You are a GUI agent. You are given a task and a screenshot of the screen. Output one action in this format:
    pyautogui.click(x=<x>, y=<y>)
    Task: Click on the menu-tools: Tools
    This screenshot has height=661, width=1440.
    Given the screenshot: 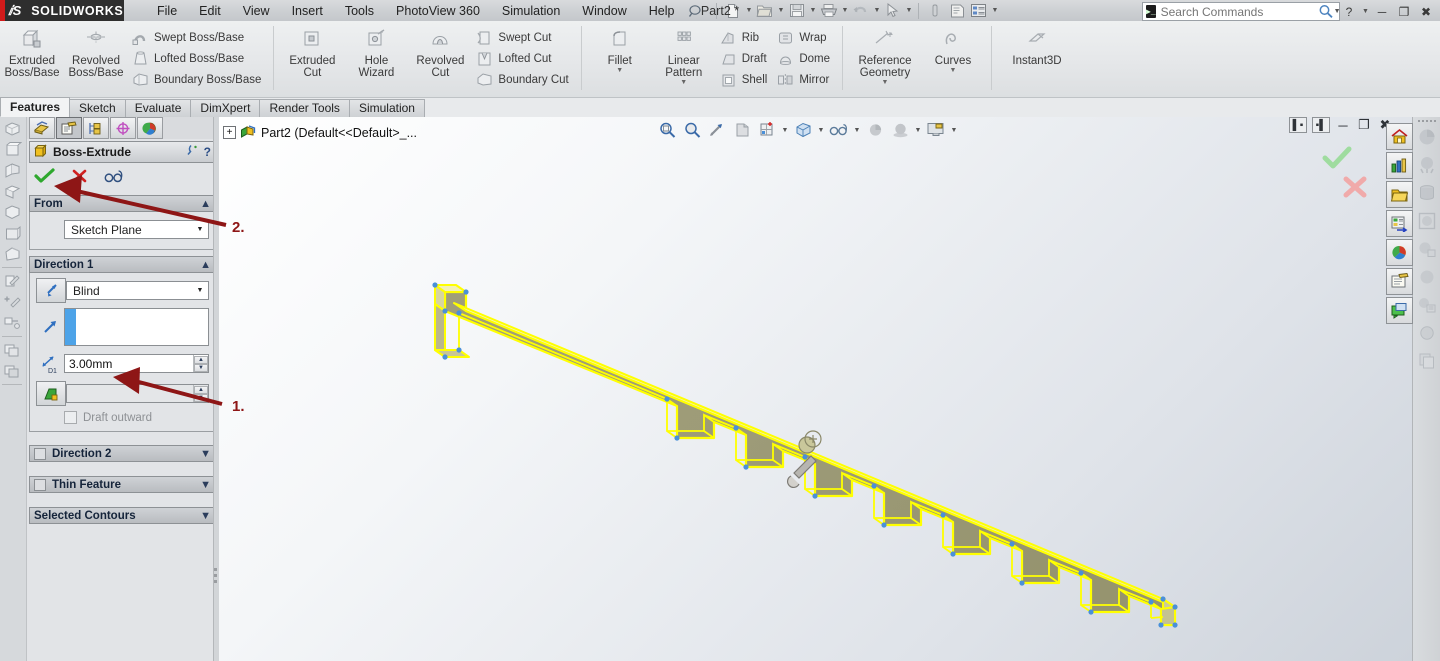 What is the action you would take?
    pyautogui.click(x=359, y=11)
    